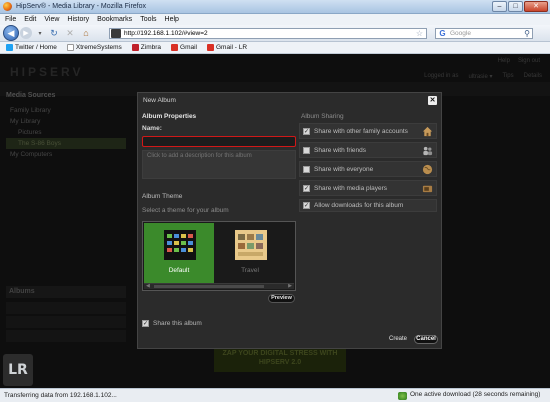  What do you see at coordinates (18, 370) in the screenshot?
I see `legit-reviews-logo: LR` at bounding box center [18, 370].